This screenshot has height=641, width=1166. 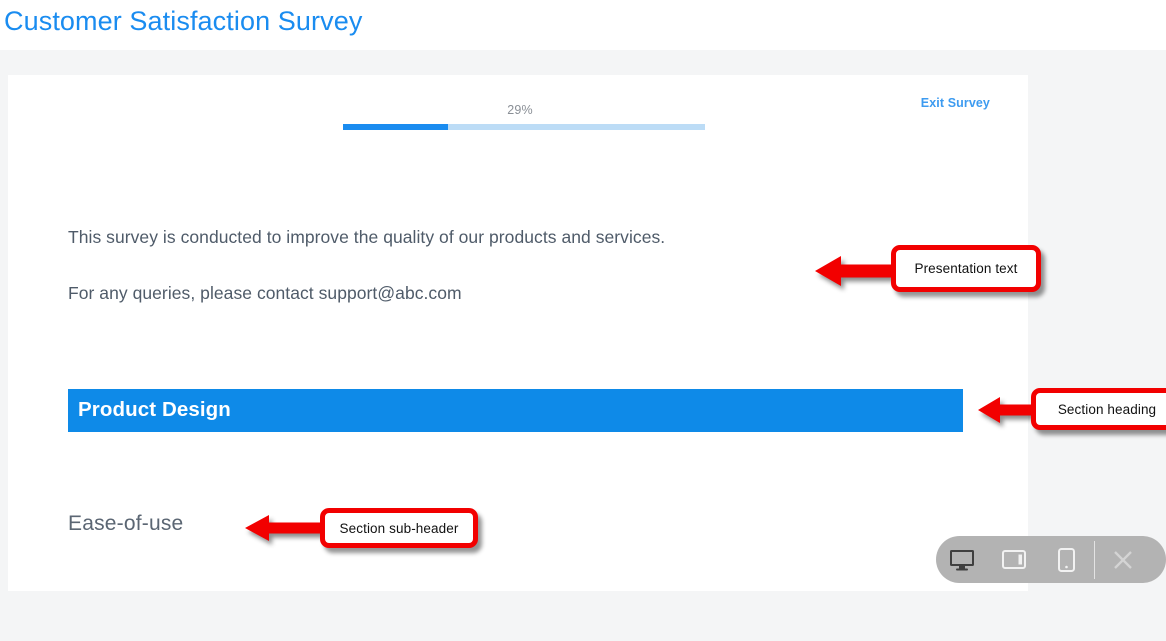 I want to click on annotation-callout-section-sub-header: Section sub-header, so click(x=399, y=528).